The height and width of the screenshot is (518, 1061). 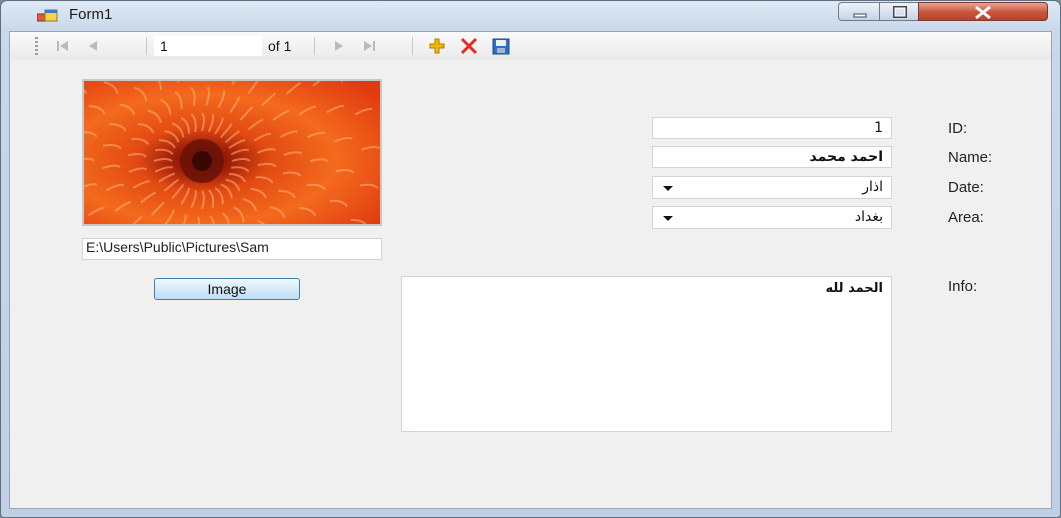 What do you see at coordinates (860, 15) in the screenshot?
I see `minimize-icon` at bounding box center [860, 15].